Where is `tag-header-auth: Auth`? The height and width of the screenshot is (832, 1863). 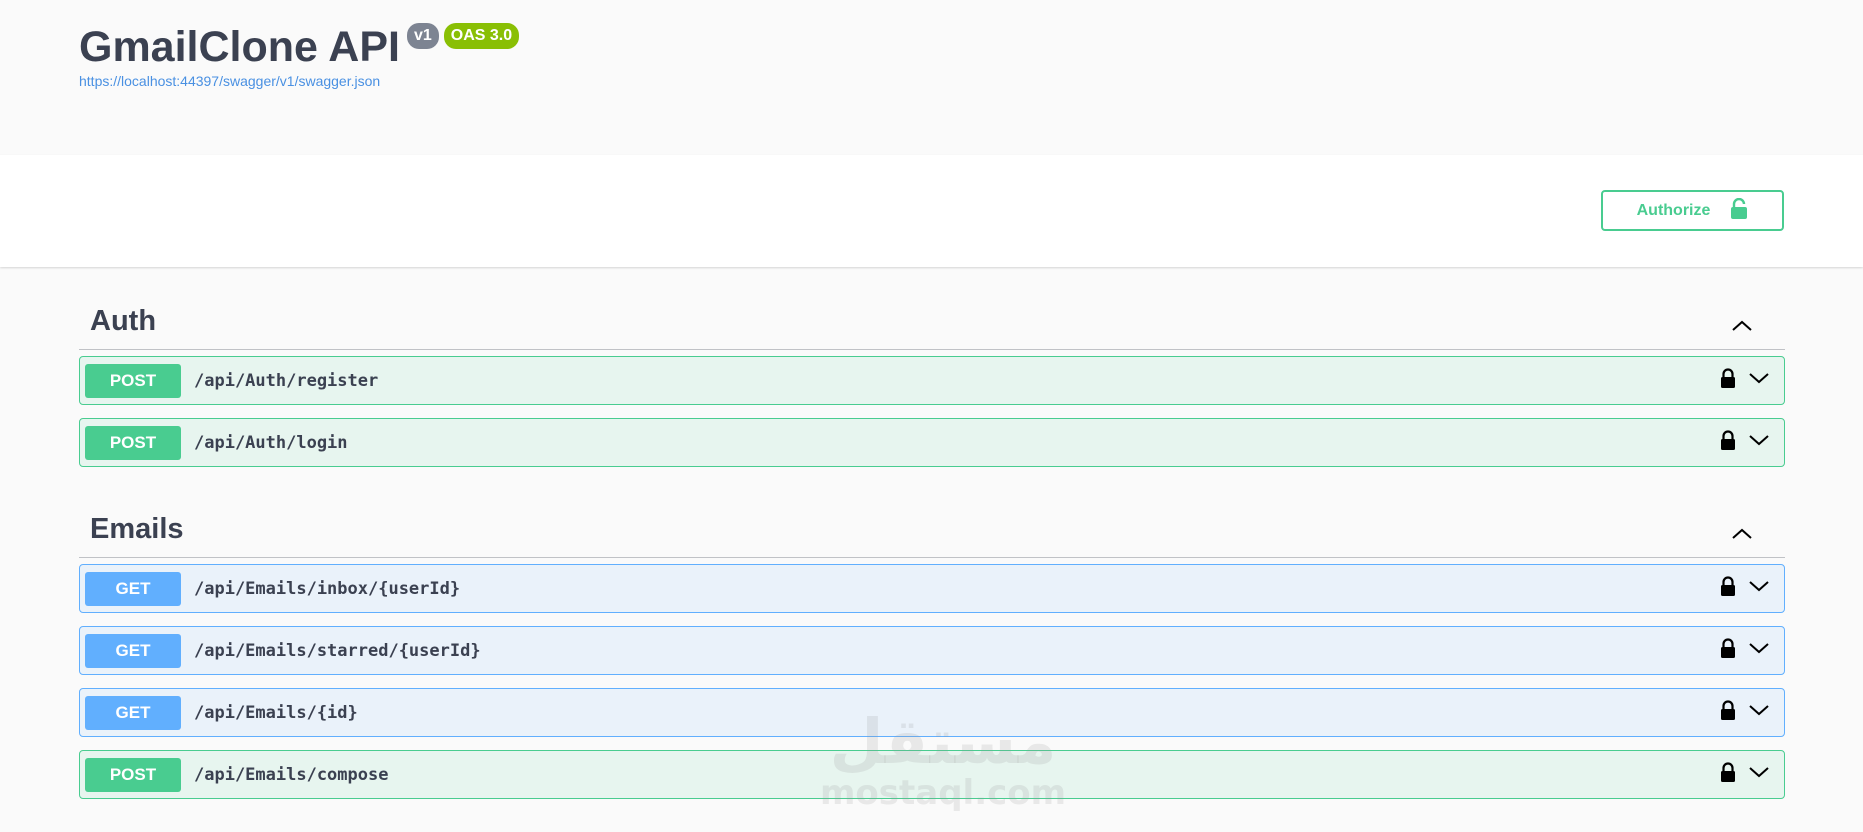
tag-header-auth: Auth is located at coordinates (932, 308).